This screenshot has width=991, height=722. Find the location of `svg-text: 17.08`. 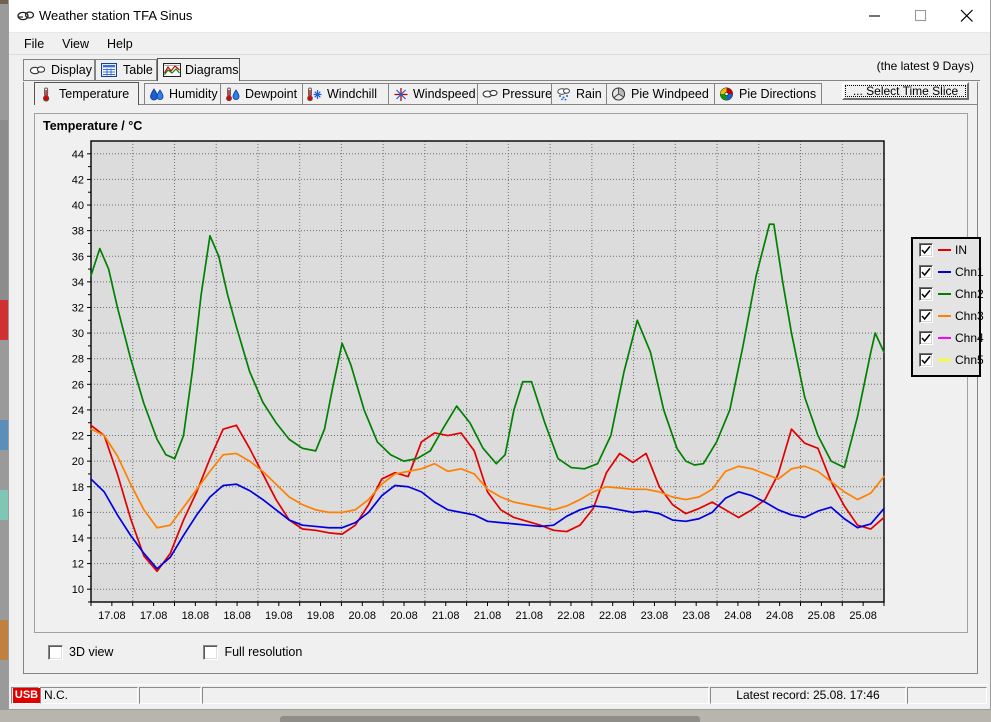

svg-text: 17.08 is located at coordinates (154, 616).